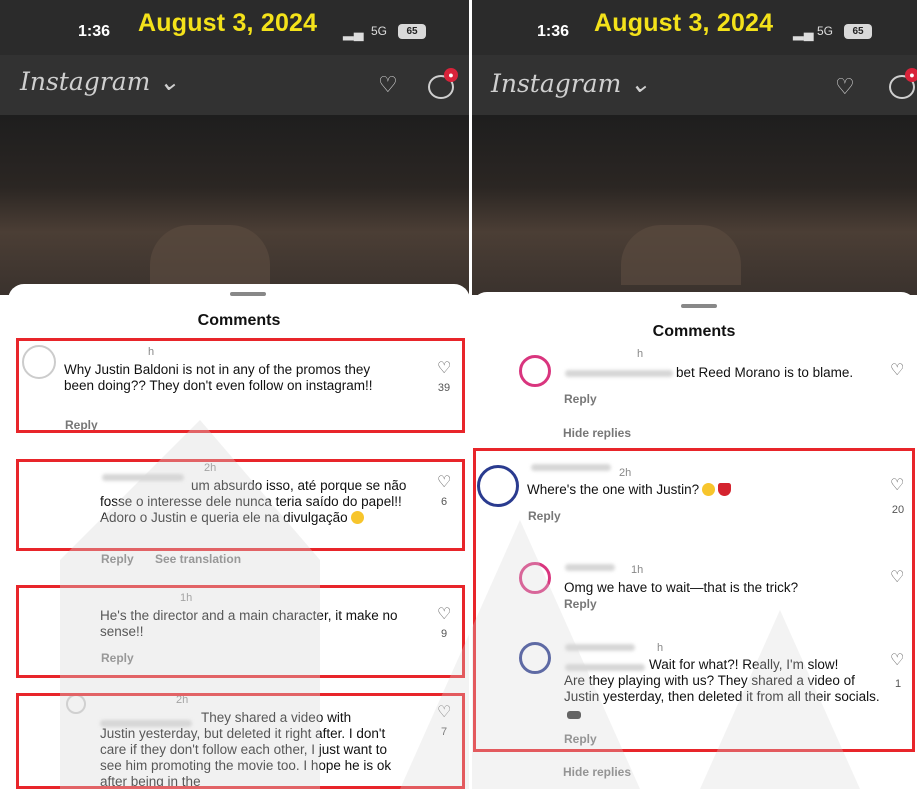  I want to click on comment-age: h, so click(640, 354).